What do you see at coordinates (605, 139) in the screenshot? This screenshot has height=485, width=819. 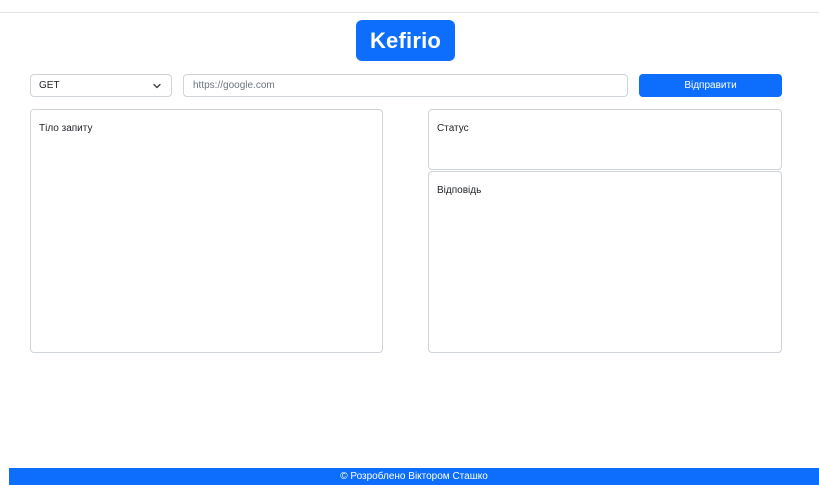 I see `status-textarea` at bounding box center [605, 139].